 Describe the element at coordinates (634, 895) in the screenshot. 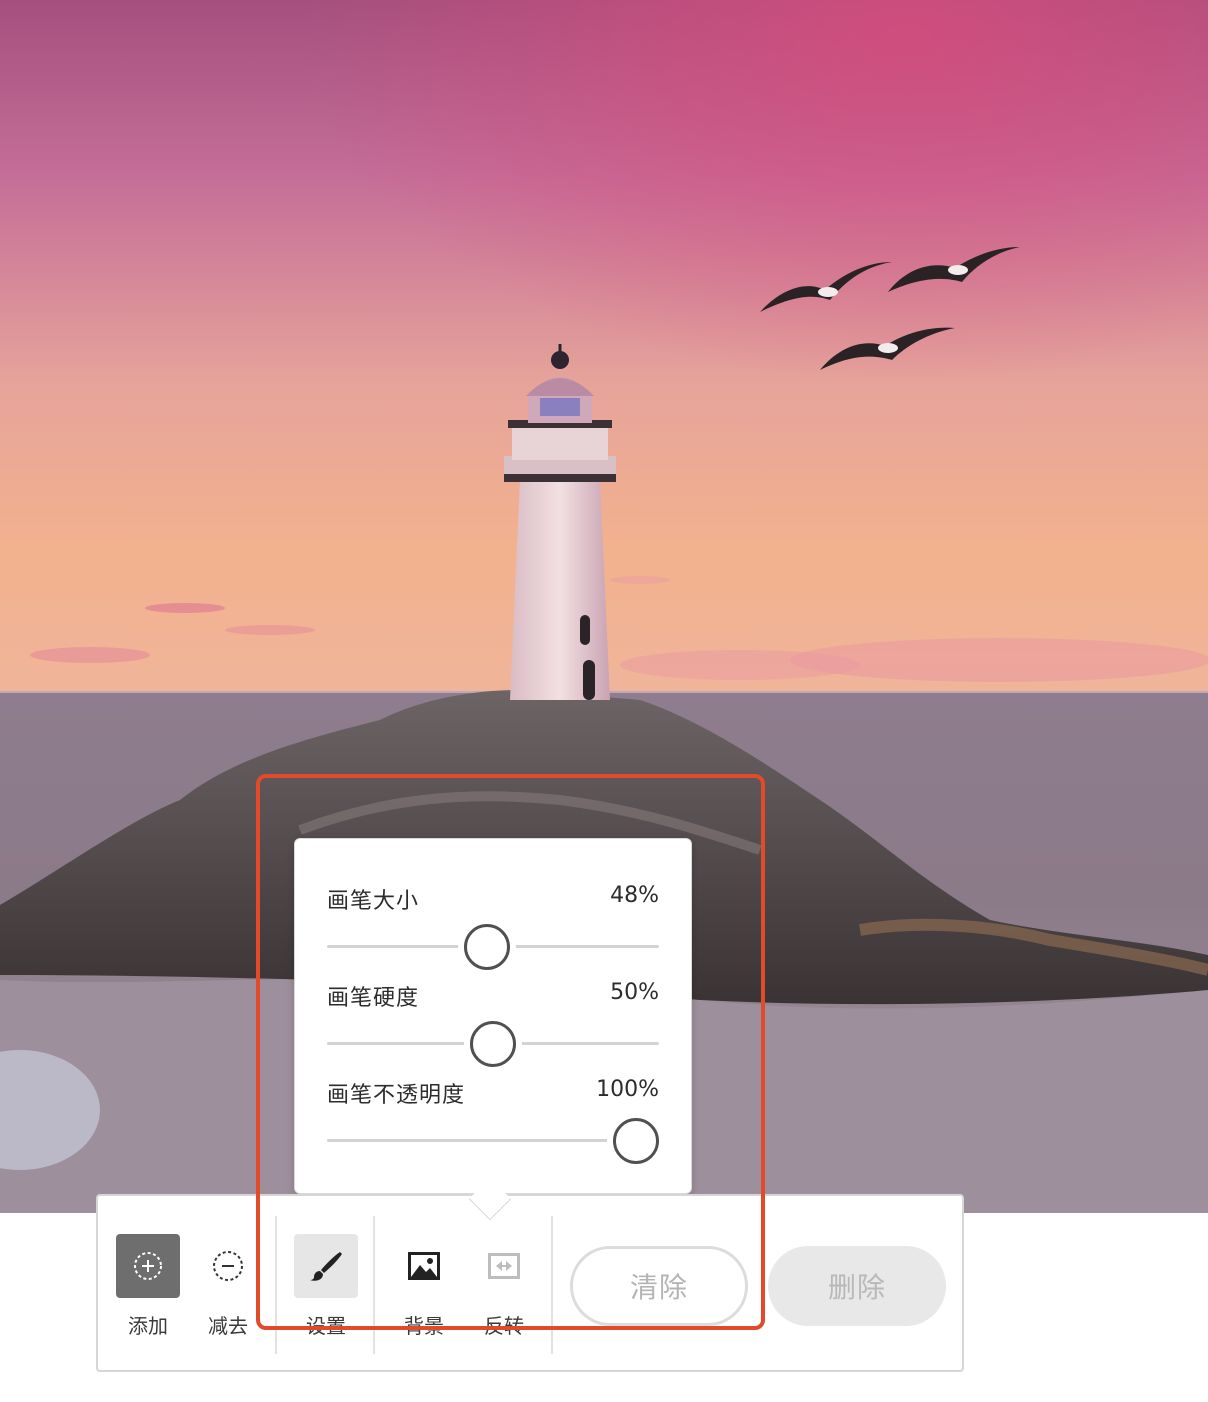

I see `brush-size-value: 48%` at that location.